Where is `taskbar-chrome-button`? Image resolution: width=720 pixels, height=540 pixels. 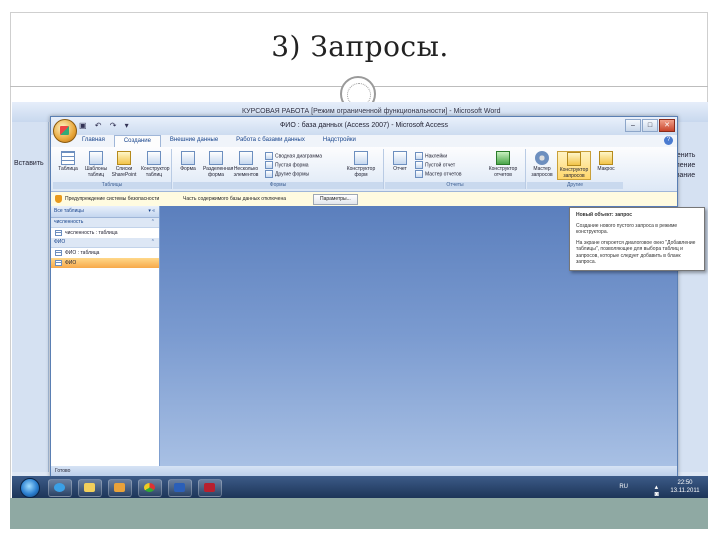 taskbar-chrome-button is located at coordinates (150, 488).